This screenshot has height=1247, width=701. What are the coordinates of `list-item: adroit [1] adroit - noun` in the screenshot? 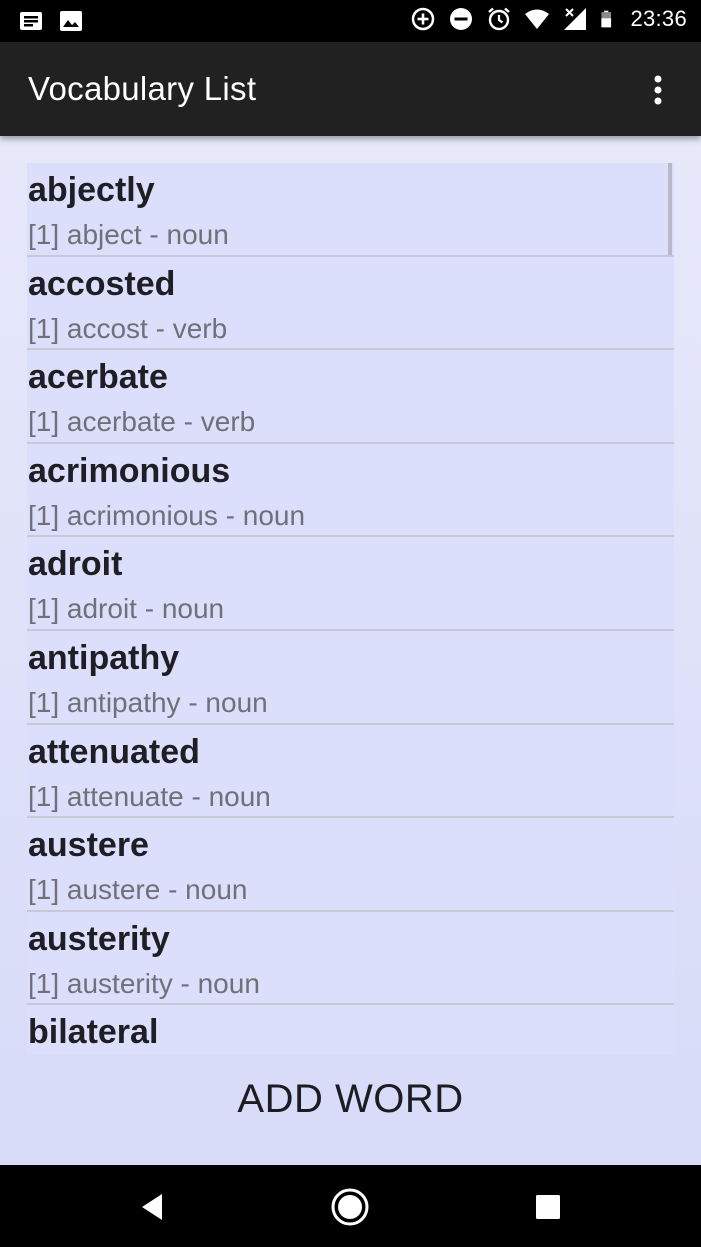 It's located at (350, 584).